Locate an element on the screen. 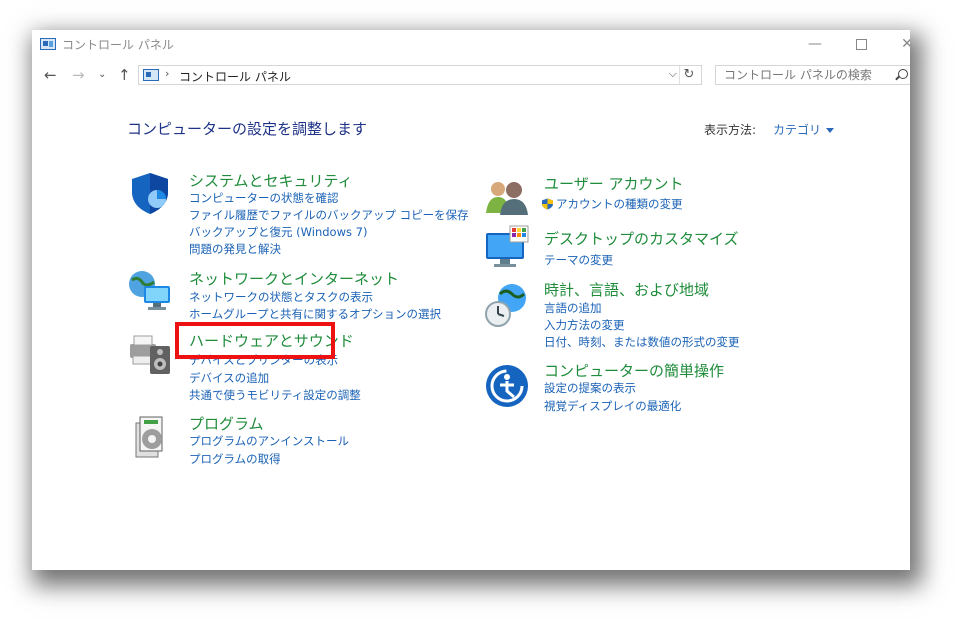 Image resolution: width=975 pixels, height=636 pixels. link-change-theme: テーマの変更 is located at coordinates (578, 260).